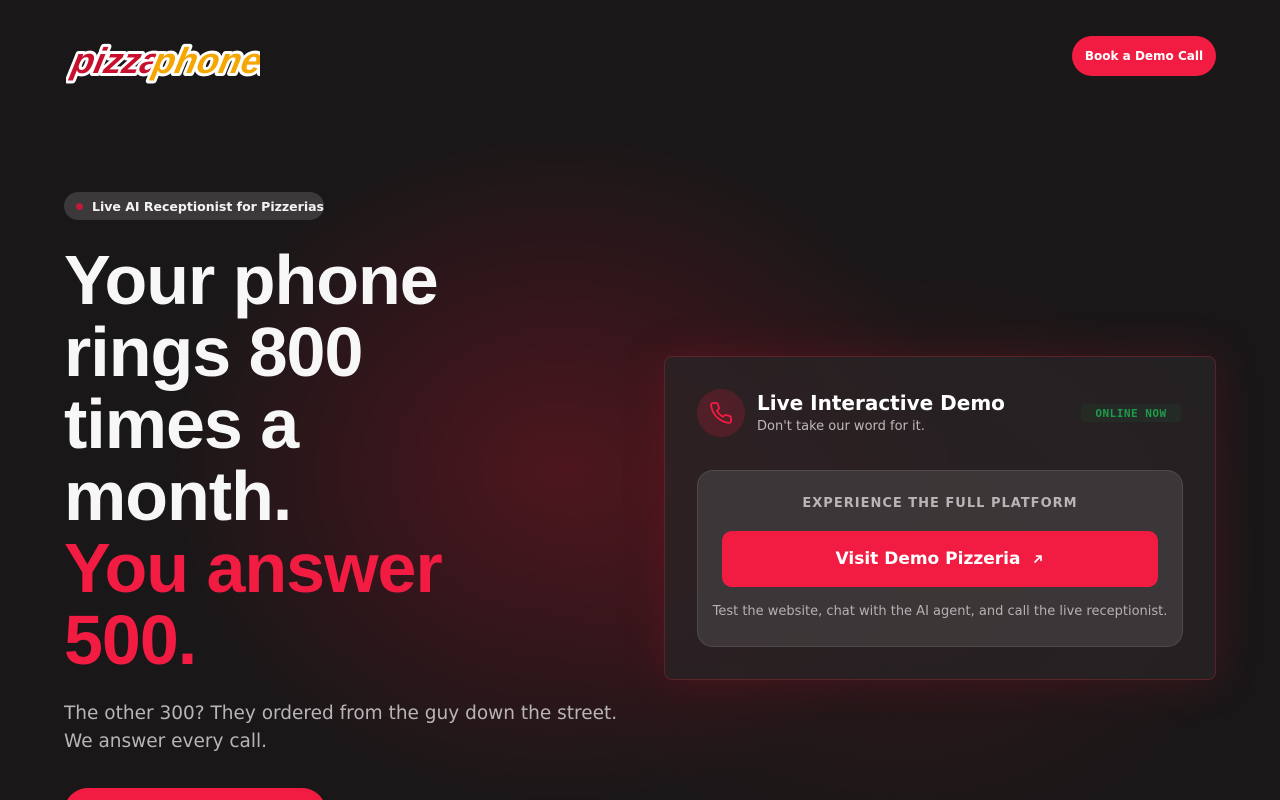 The height and width of the screenshot is (800, 1280). I want to click on headline-line: Your phone, so click(251, 280).